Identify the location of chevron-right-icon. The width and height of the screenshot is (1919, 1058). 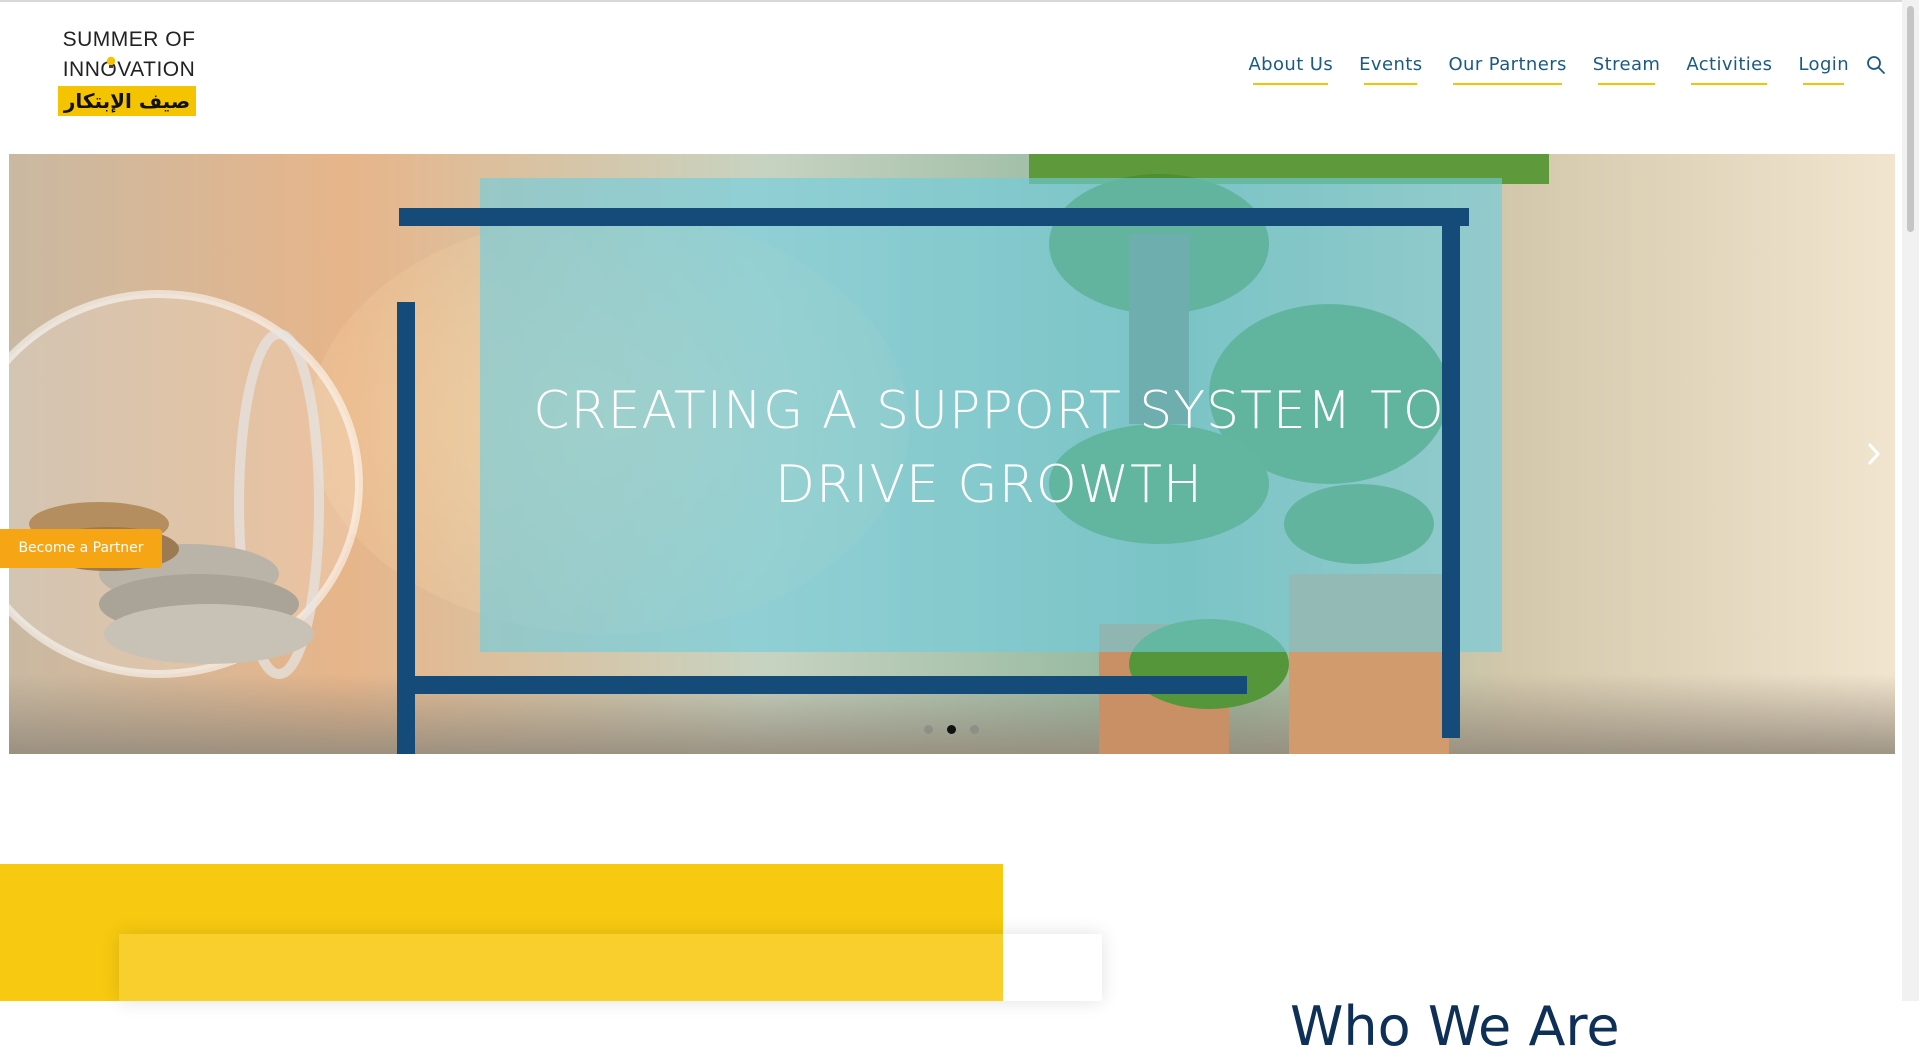
(1874, 454).